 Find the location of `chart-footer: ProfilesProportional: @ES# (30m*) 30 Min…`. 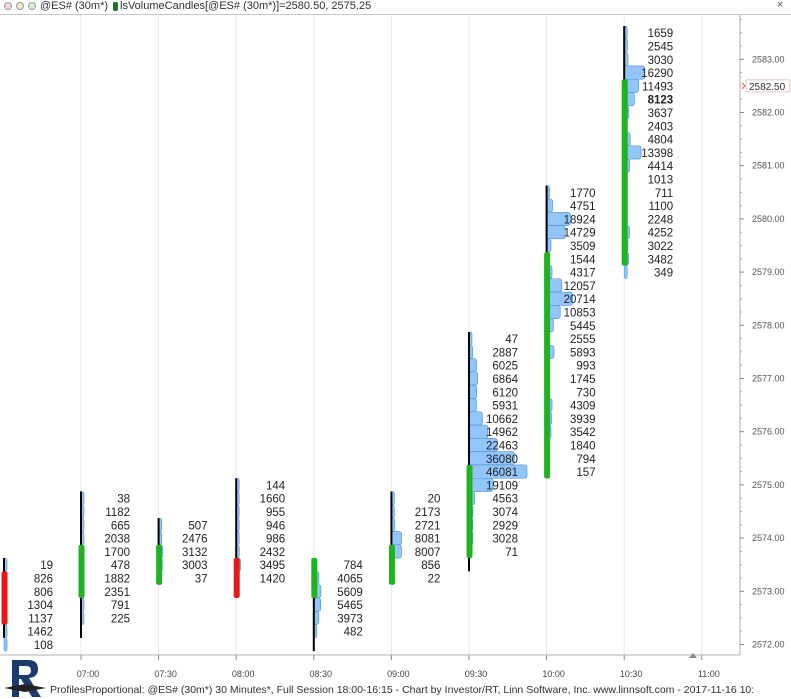

chart-footer: ProfilesProportional: @ES# (30m*) 30 Min… is located at coordinates (402, 690).